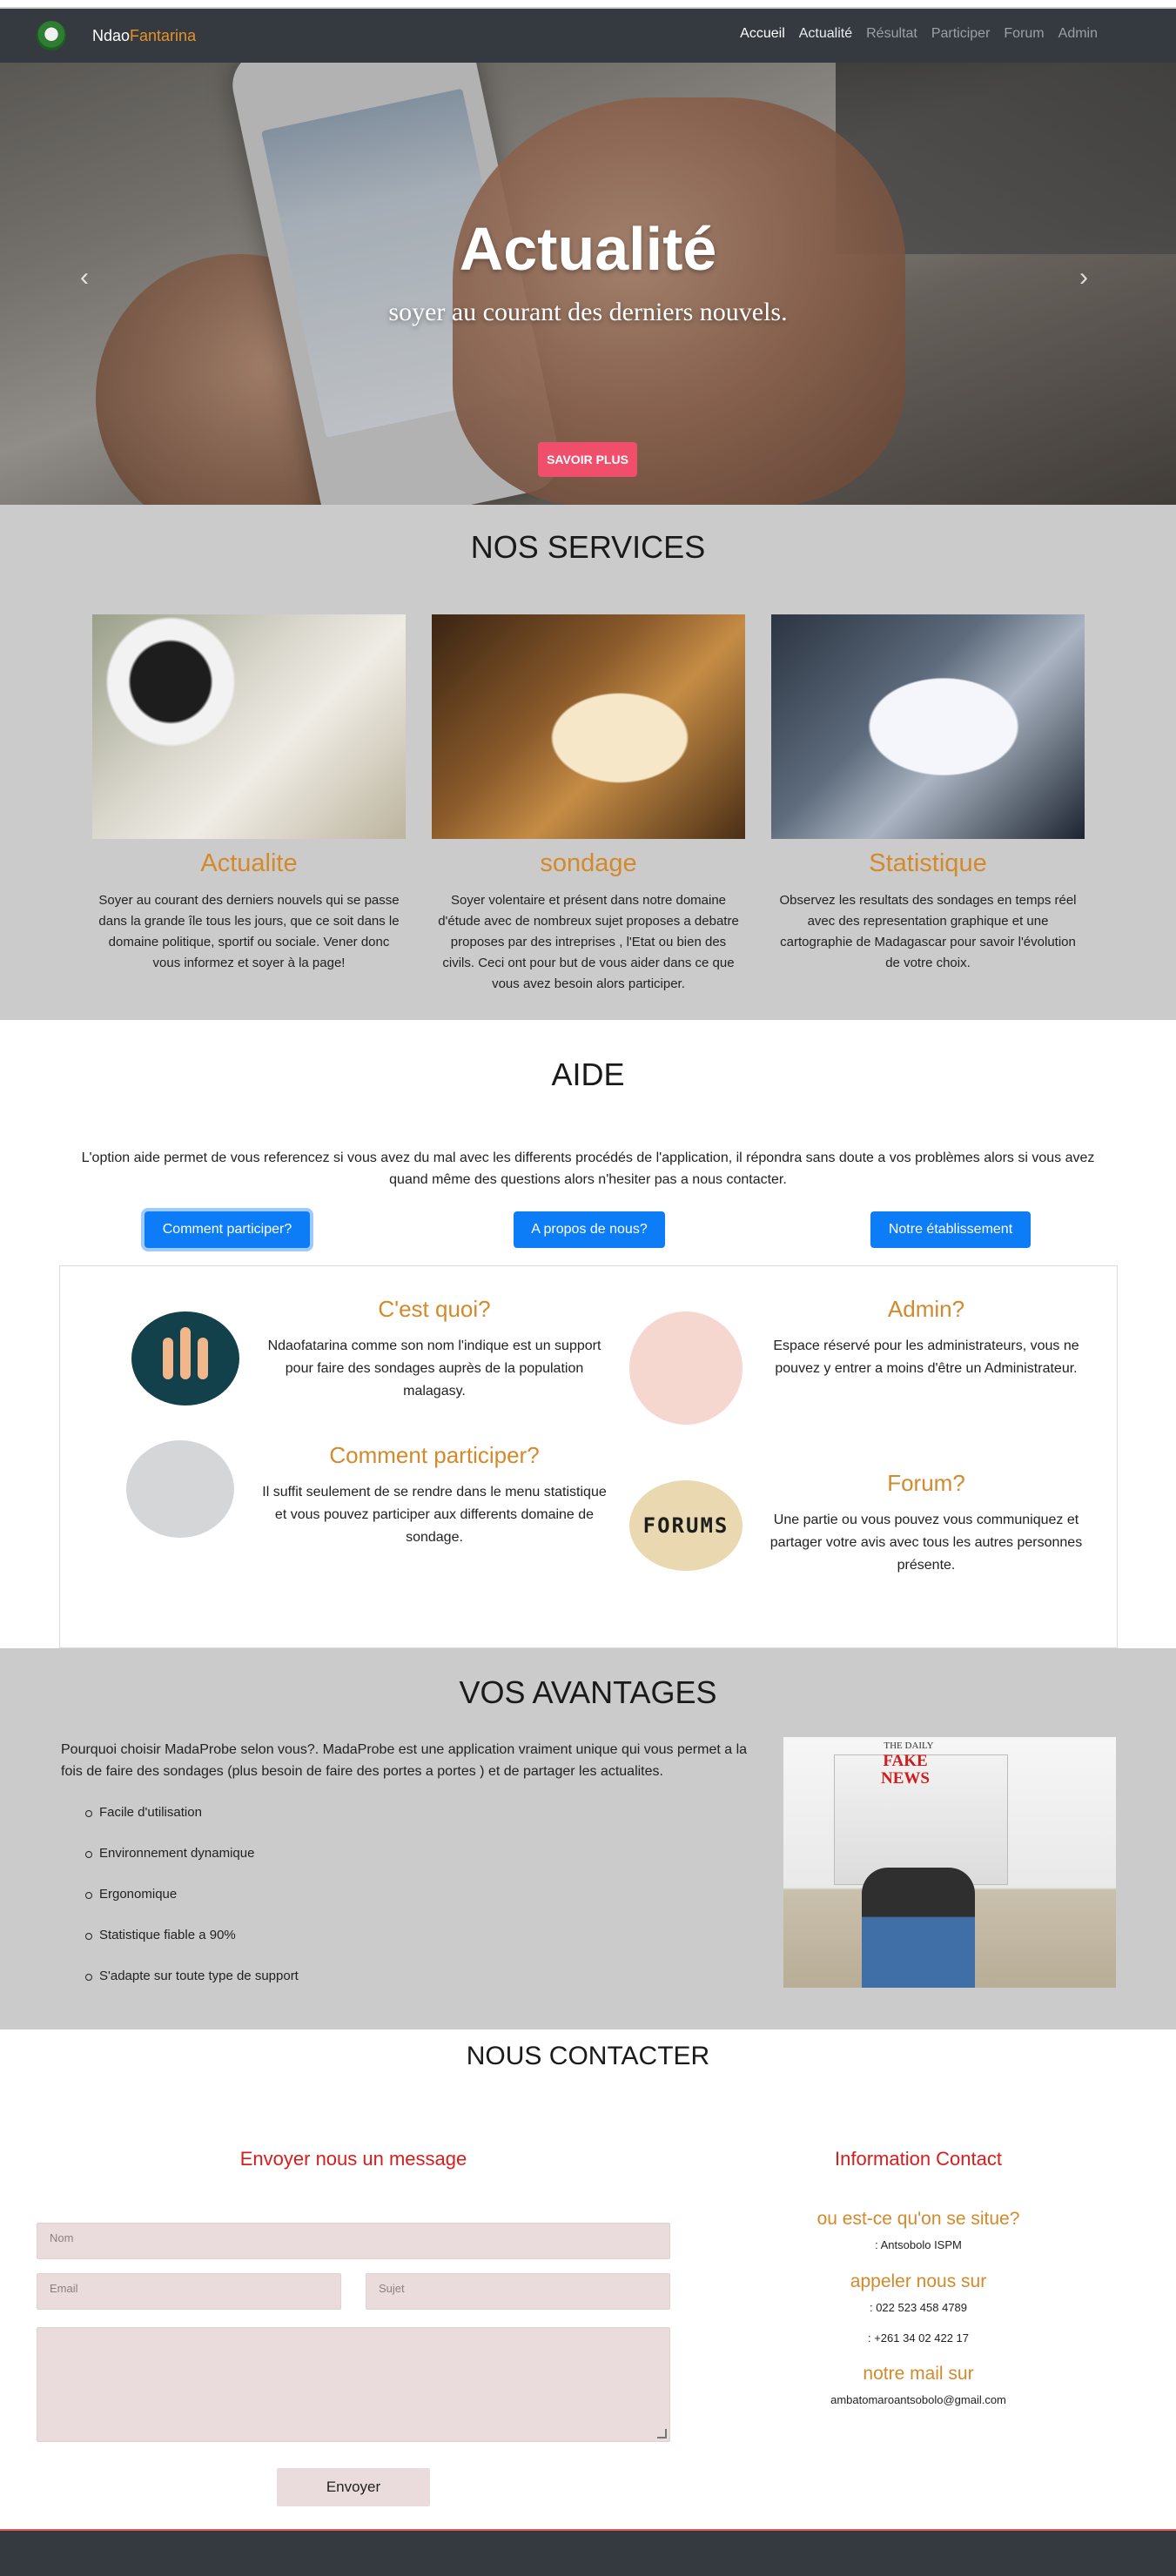 The height and width of the screenshot is (2576, 1176). What do you see at coordinates (144, 36) in the screenshot?
I see `brand-name: NdaoFantarina` at bounding box center [144, 36].